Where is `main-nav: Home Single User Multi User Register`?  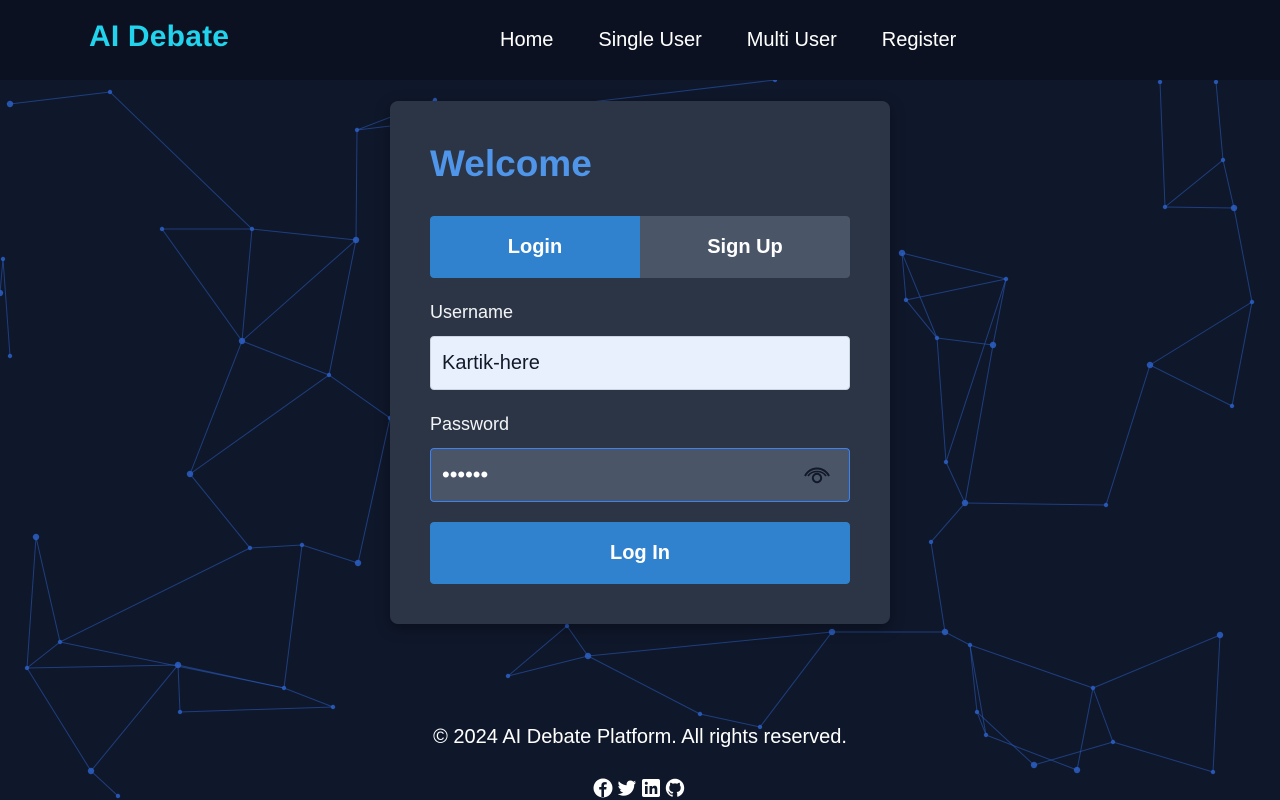
main-nav: Home Single User Multi User Register is located at coordinates (750, 40).